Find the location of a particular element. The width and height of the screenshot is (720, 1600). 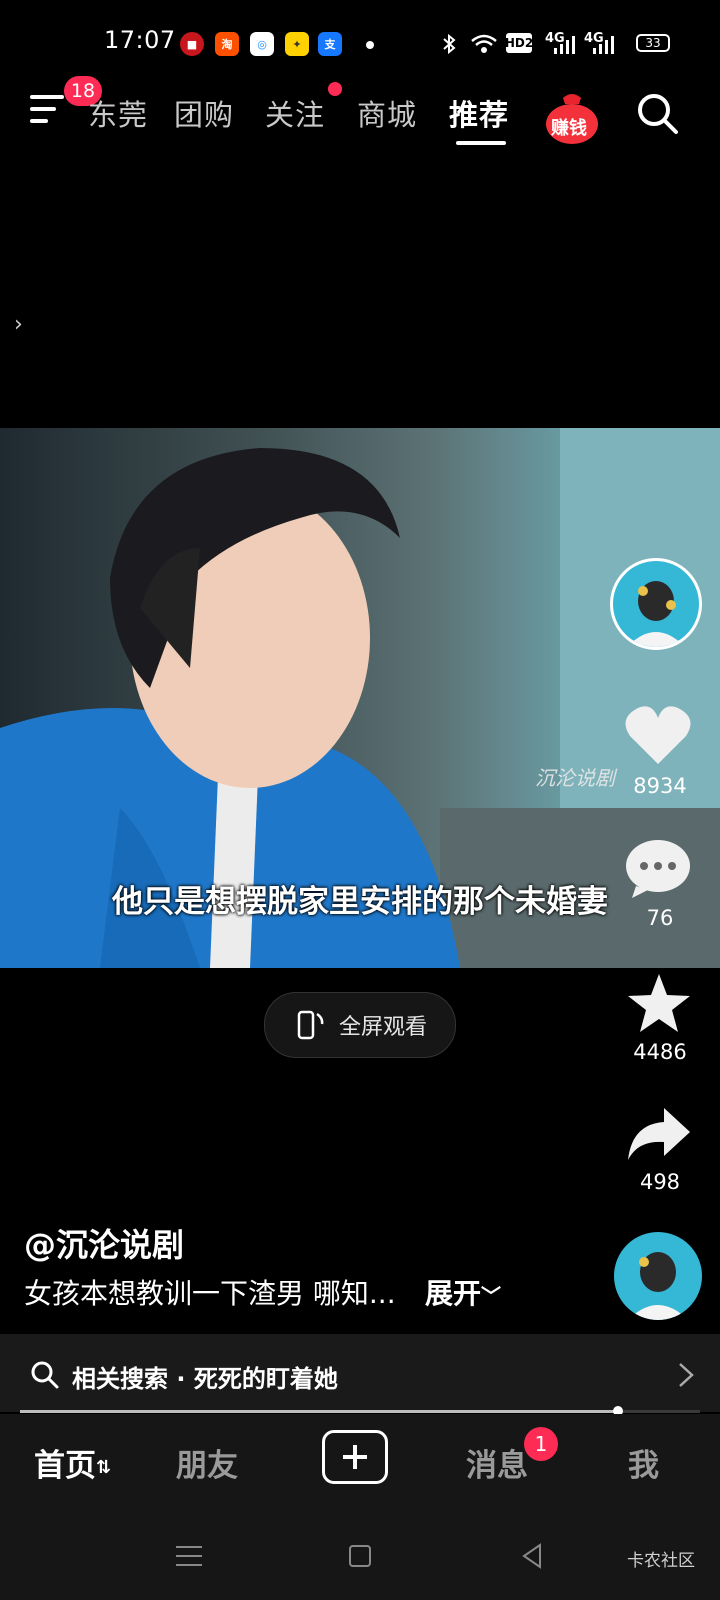

battery-icon: 33 is located at coordinates (653, 43).